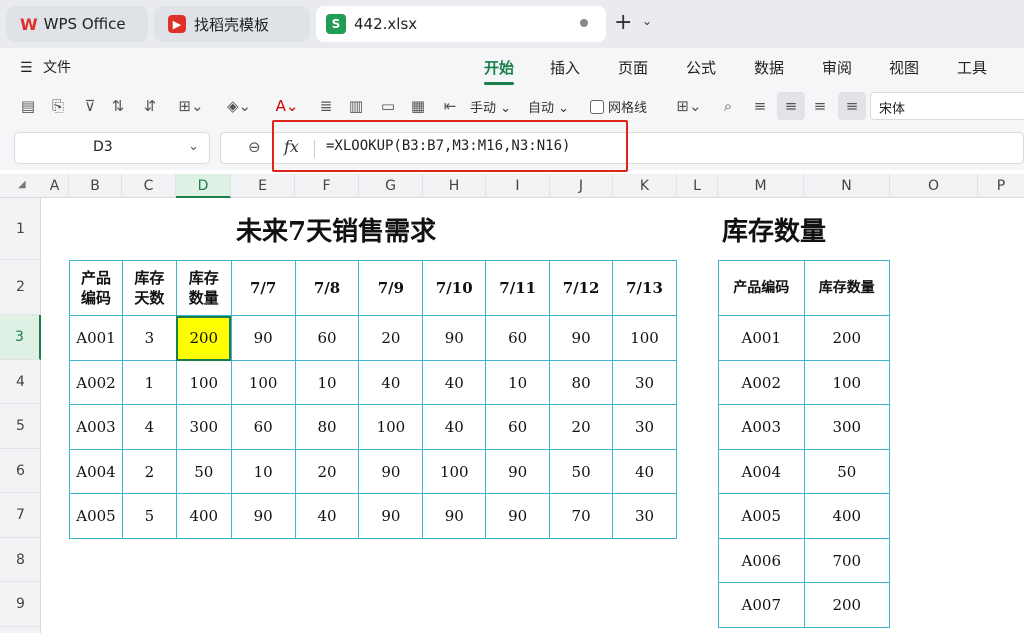  I want to click on sort-descending-icon: ⇵, so click(150, 106).